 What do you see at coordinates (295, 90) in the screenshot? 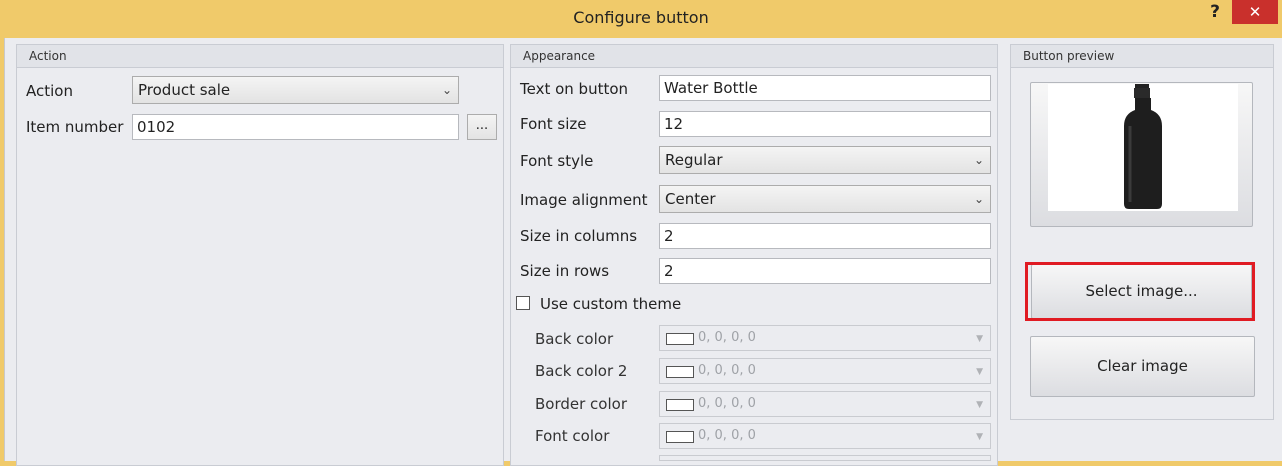
I see `action-dropdown: Product sale ⌄` at bounding box center [295, 90].